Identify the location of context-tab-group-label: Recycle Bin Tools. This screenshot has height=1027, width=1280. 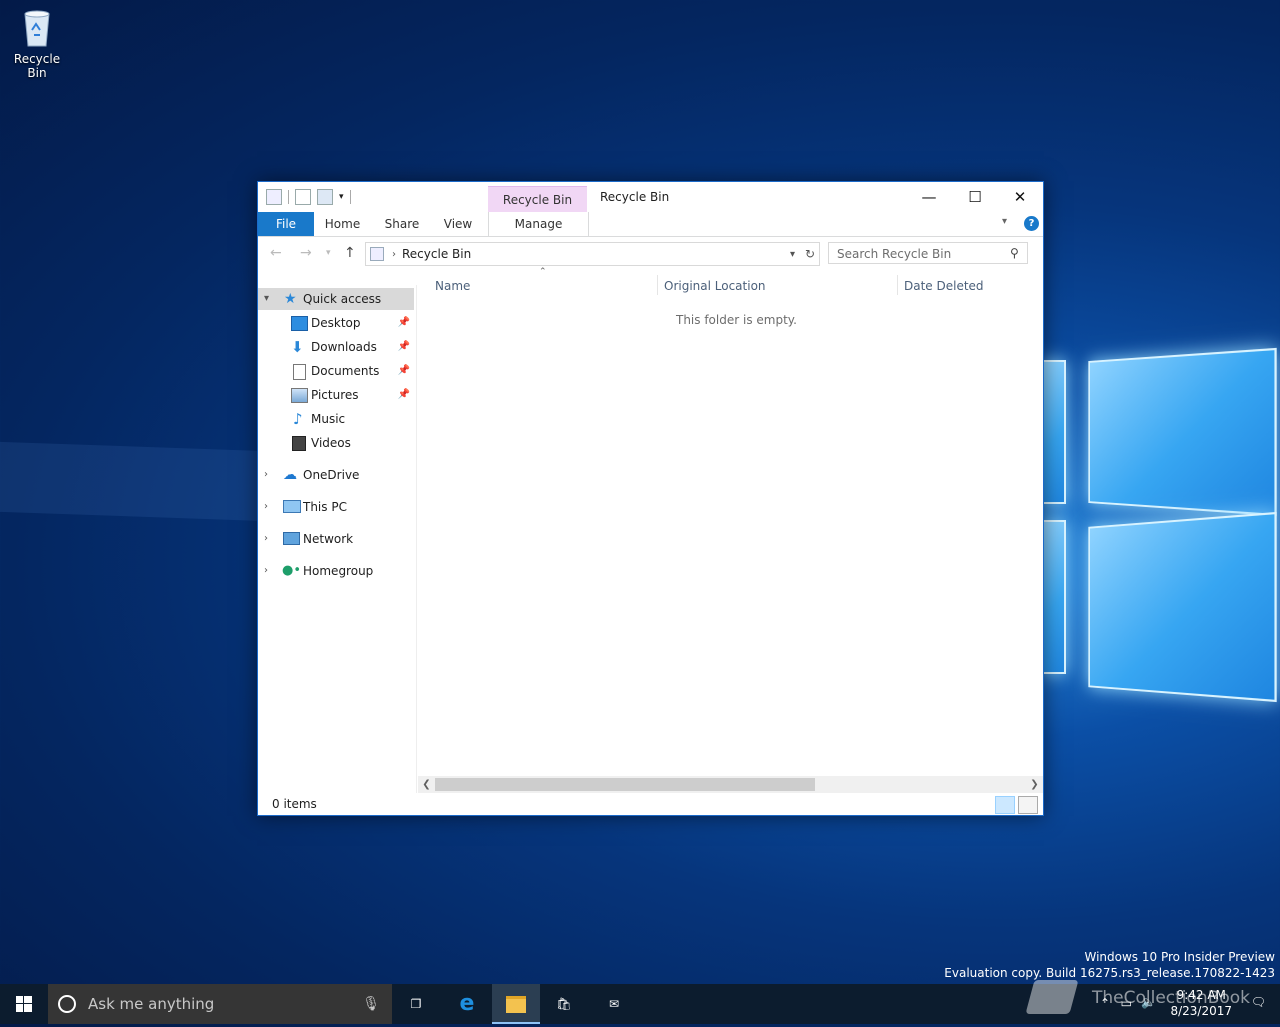
(537, 199).